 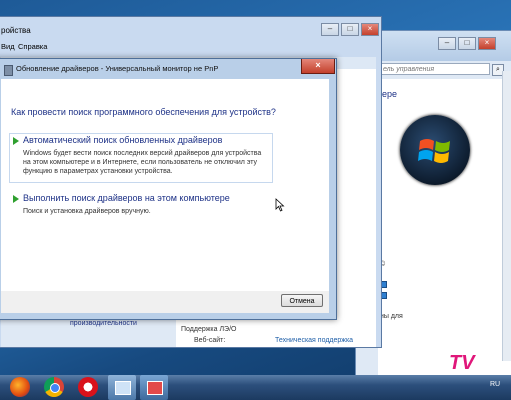 What do you see at coordinates (391, 316) in the screenshot?
I see `system-info-text: ны для` at bounding box center [391, 316].